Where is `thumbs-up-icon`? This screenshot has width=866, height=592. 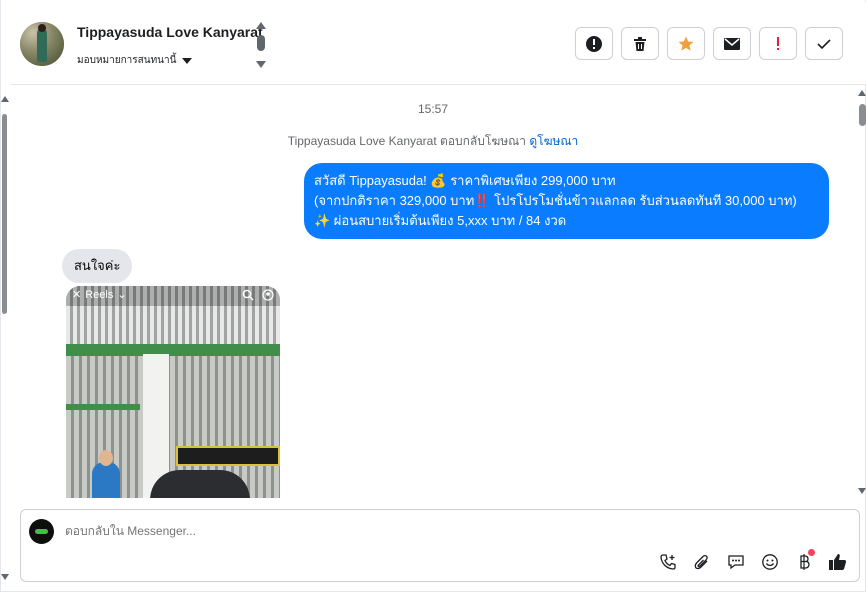 thumbs-up-icon is located at coordinates (838, 562).